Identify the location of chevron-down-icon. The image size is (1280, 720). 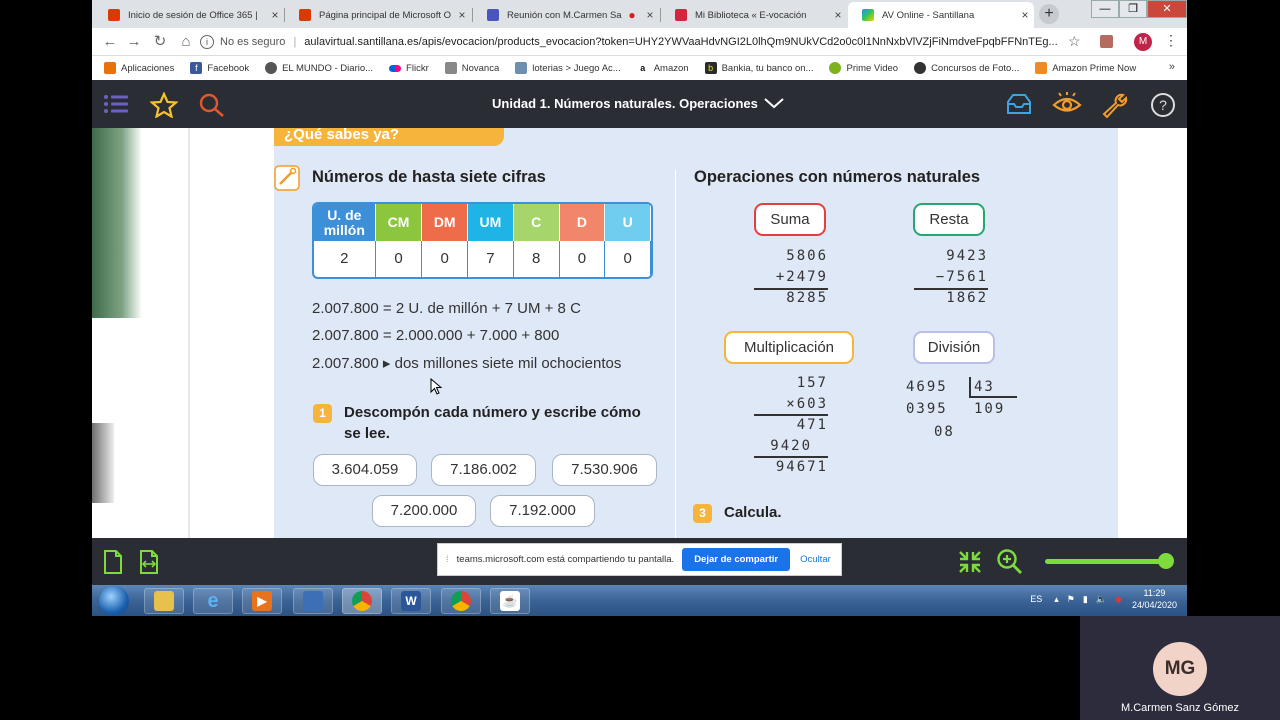
(774, 103).